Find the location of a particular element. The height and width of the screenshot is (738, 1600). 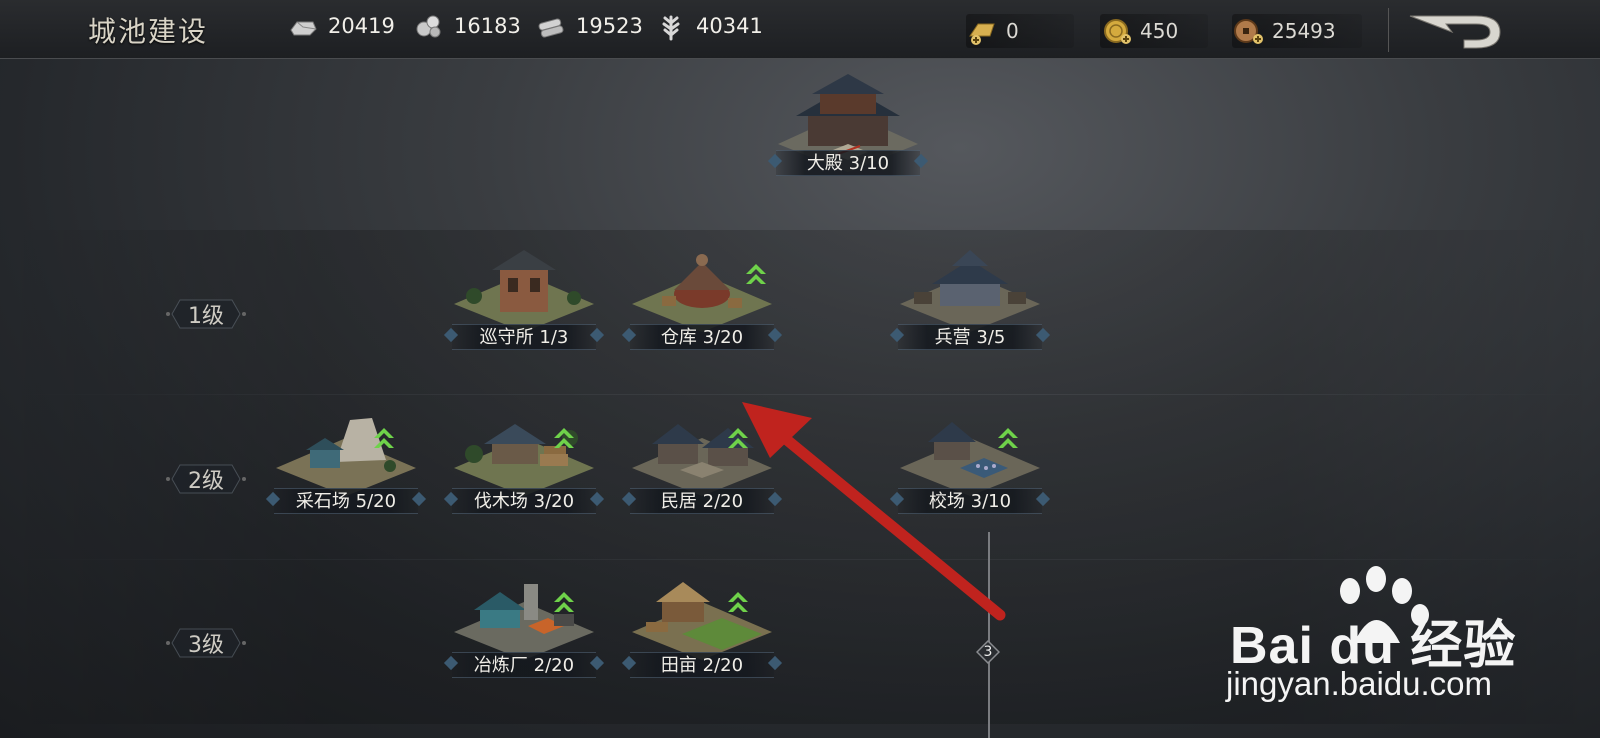

building-label: 冶炼厂 2/20 is located at coordinates (524, 664).